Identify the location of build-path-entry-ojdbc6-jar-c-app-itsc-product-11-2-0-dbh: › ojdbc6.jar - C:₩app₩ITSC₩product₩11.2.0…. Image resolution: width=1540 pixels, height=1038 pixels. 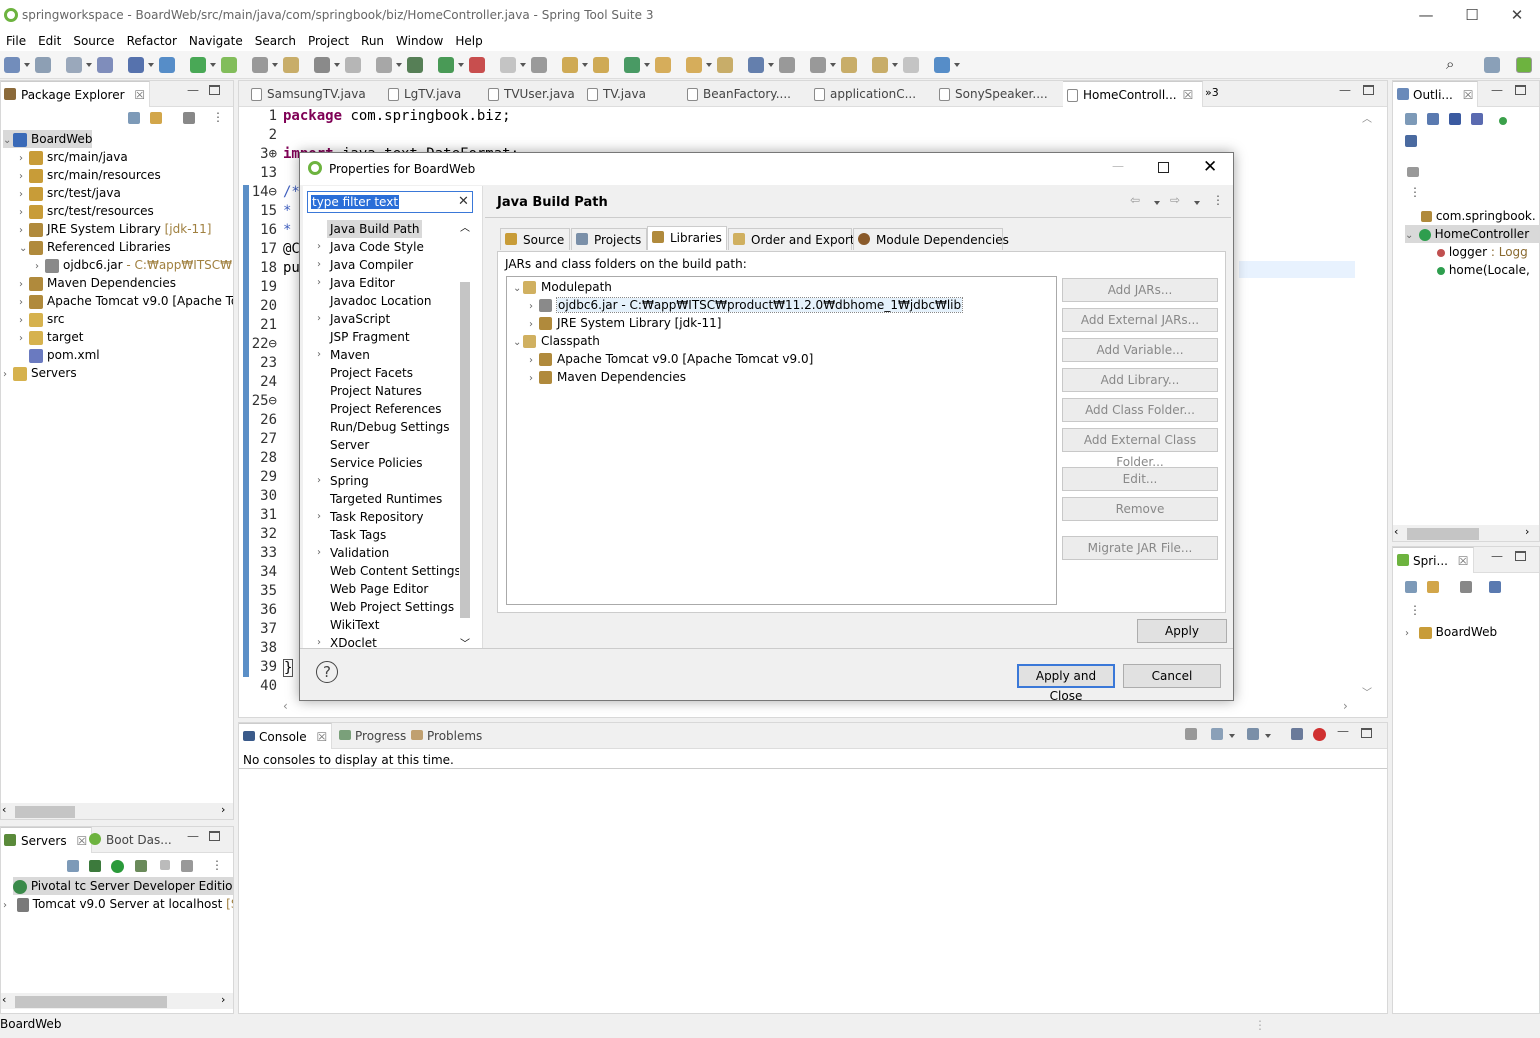
(746, 305).